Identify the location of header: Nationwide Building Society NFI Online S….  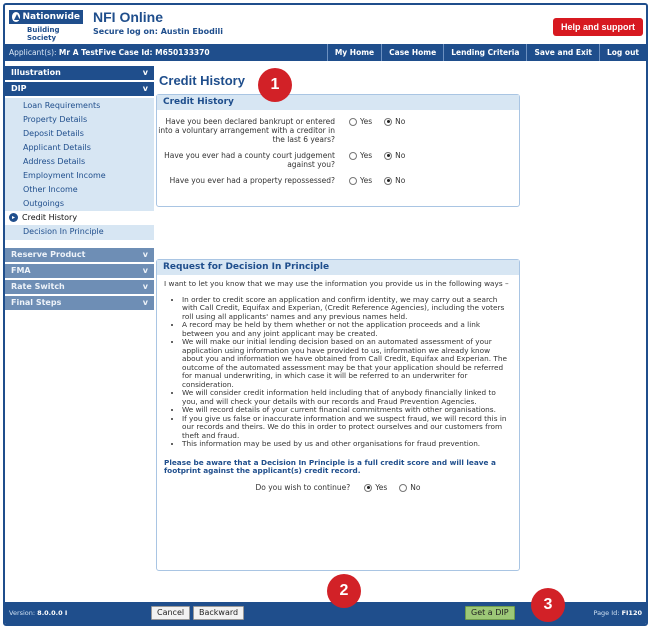
(325, 23).